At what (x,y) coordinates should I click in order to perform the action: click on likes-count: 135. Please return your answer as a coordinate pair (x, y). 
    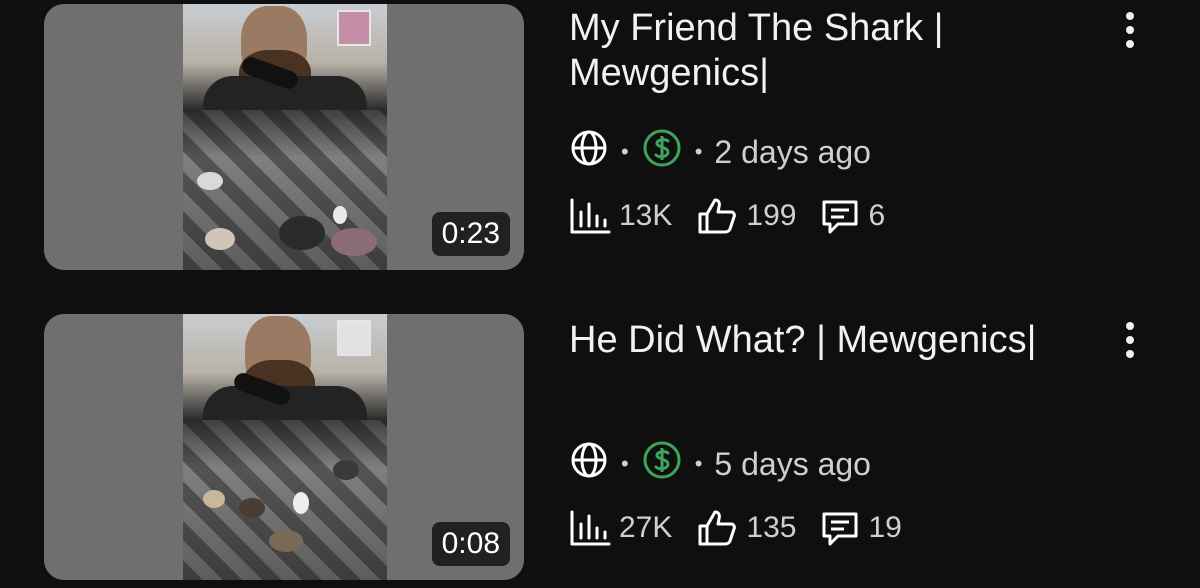
    Looking at the image, I should click on (771, 527).